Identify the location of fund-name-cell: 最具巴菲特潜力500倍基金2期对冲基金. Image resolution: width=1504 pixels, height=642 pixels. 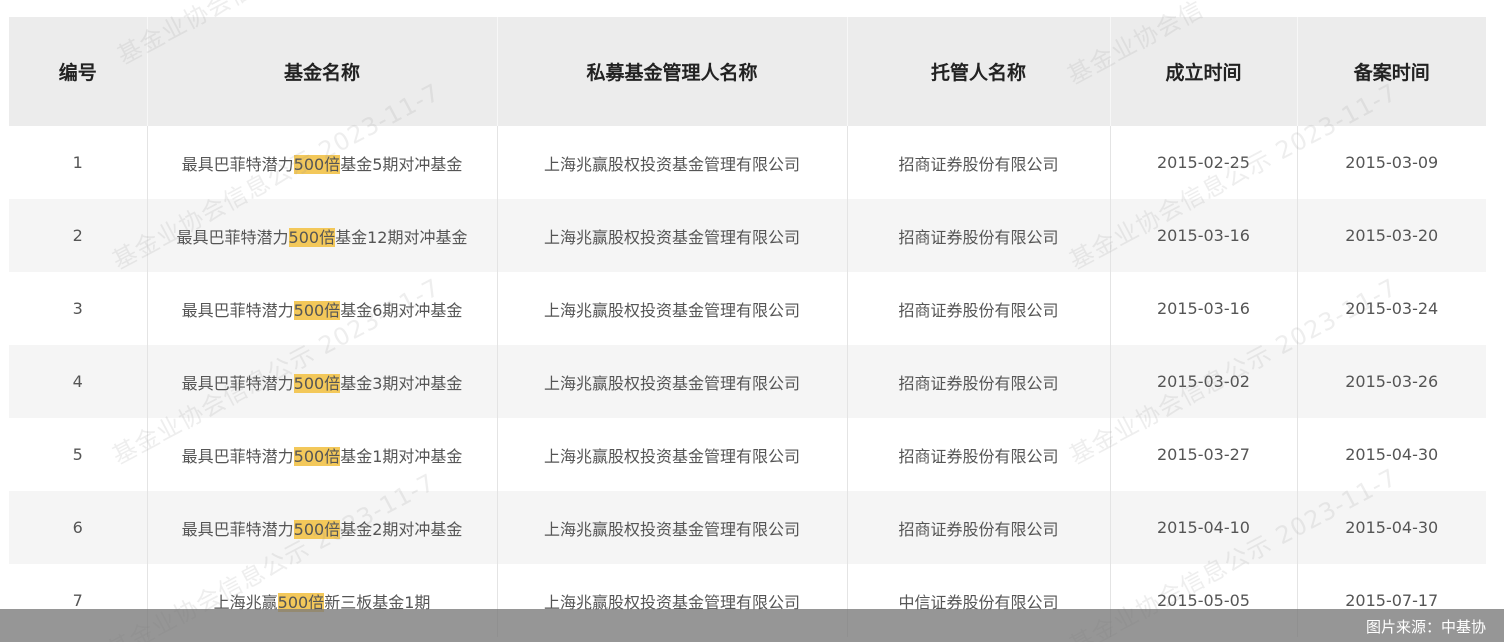
(322, 527).